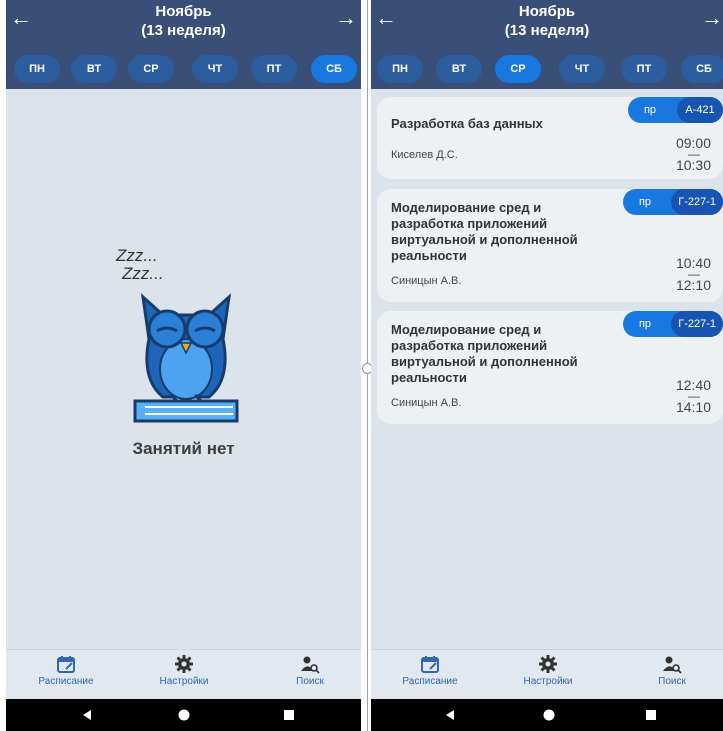 This screenshot has height=731, width=723. I want to click on lesson-teacher: Киселев Д.С., so click(424, 155).